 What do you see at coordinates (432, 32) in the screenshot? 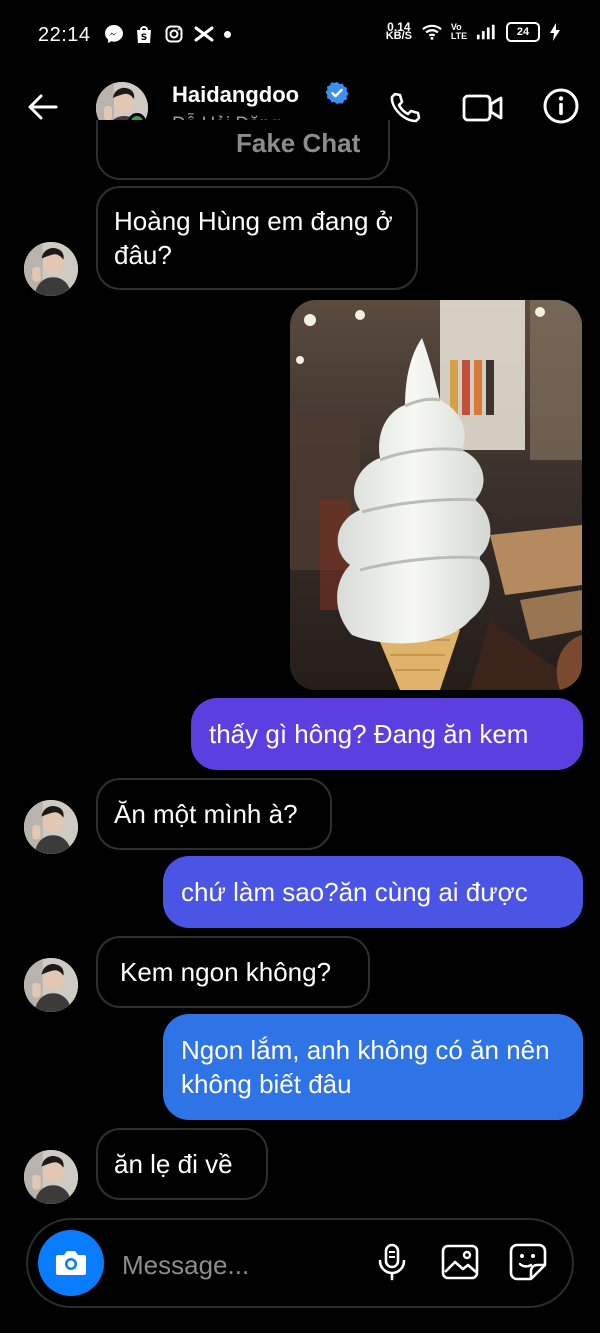
I see `wifi-icon` at bounding box center [432, 32].